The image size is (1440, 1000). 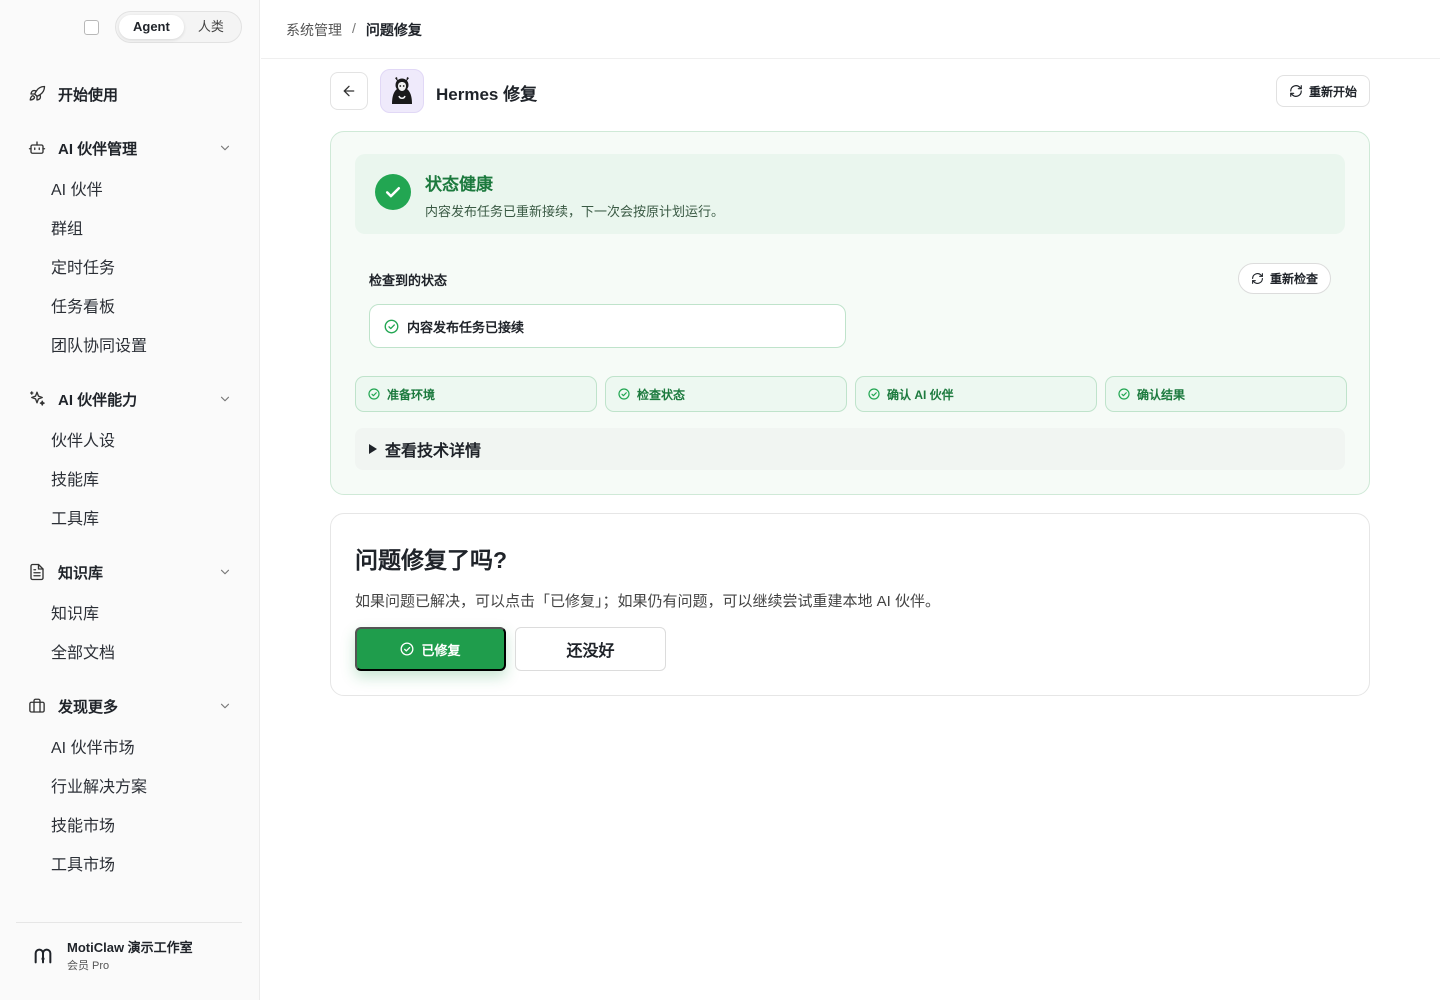 What do you see at coordinates (851, 394) in the screenshot?
I see `progress-steps: 准备环境 检查状态 确认 AI 伙伴 确认结果` at bounding box center [851, 394].